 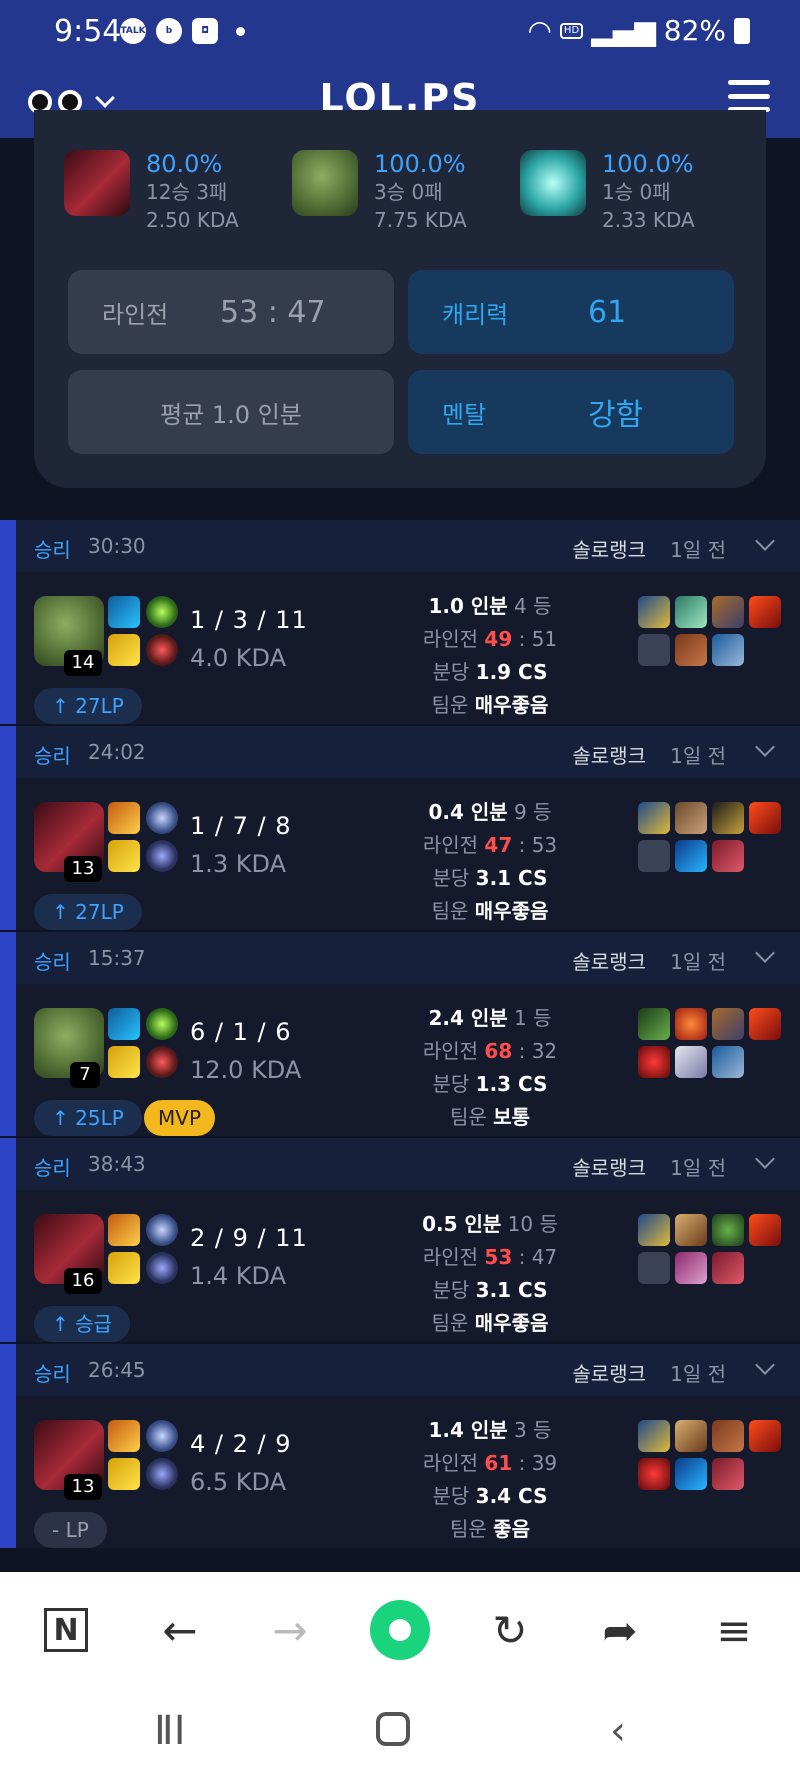 I want to click on carry-value: 61, so click(x=607, y=312).